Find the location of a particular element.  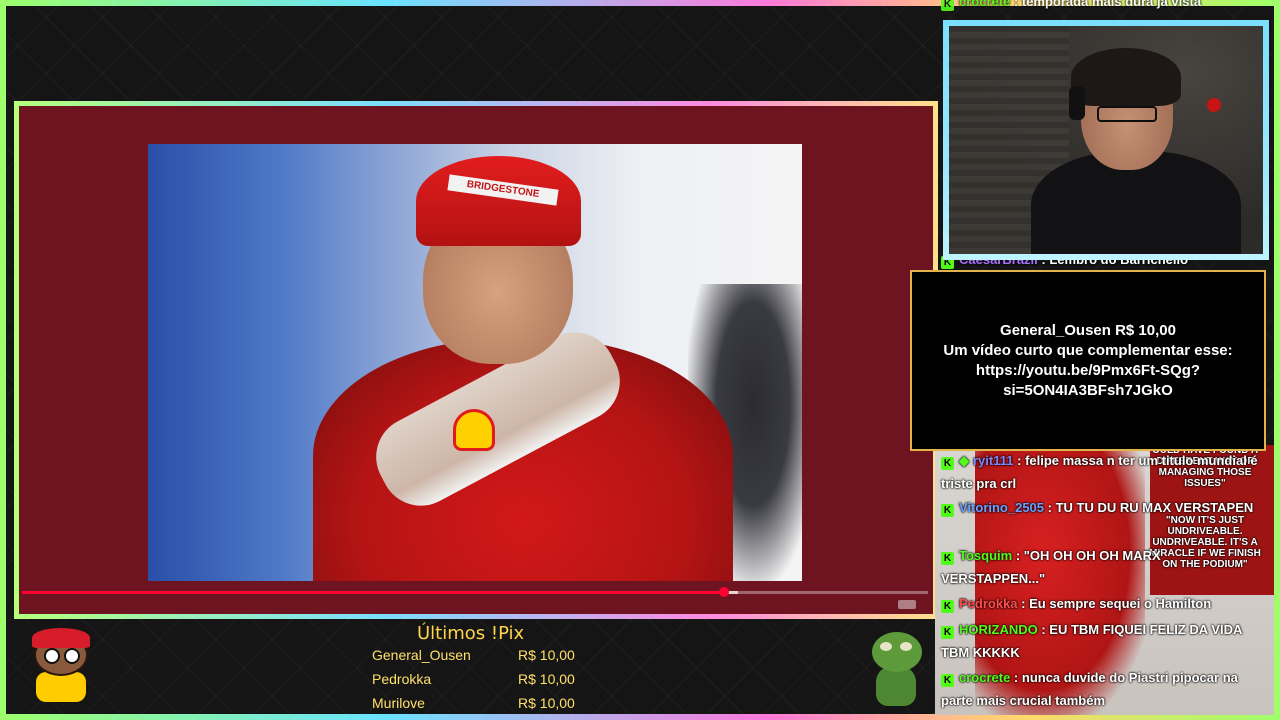

chat-text: temporada mais dura já vista is located at coordinates (1111, 4).